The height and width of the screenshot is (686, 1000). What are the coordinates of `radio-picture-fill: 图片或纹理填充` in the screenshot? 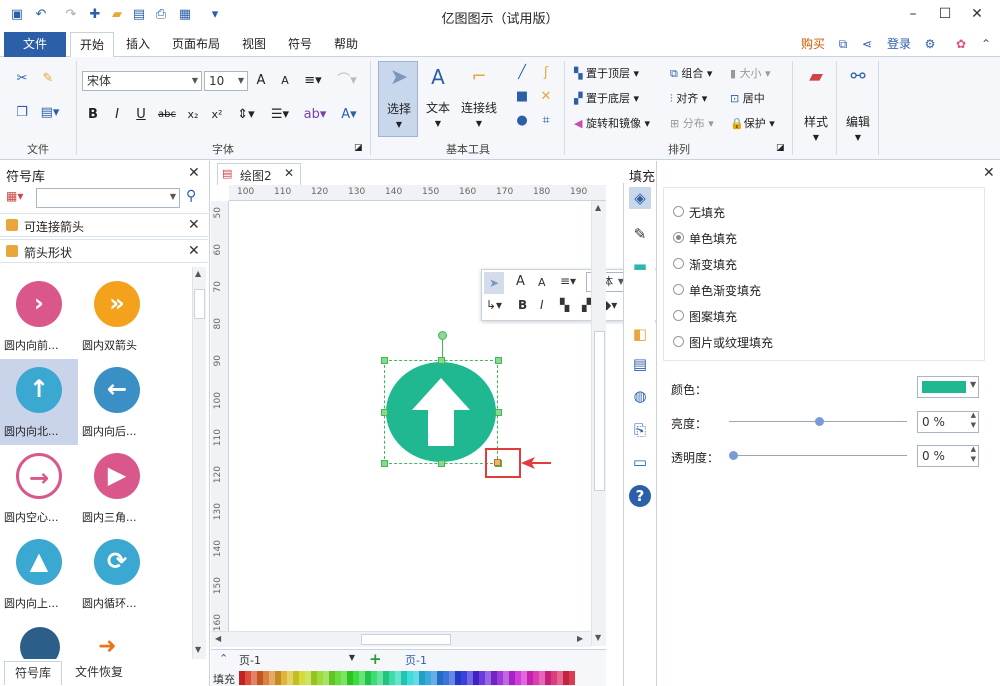 It's located at (763, 342).